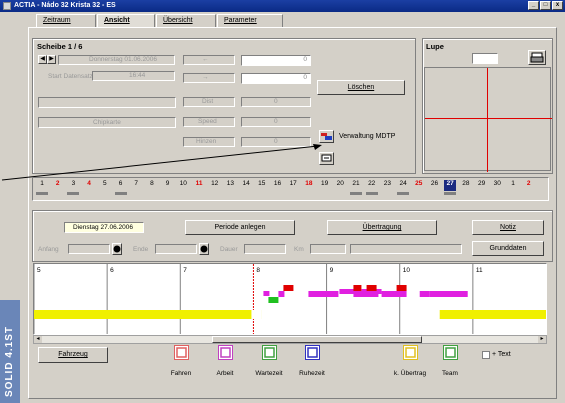  I want to click on day-26: 26, so click(435, 183).